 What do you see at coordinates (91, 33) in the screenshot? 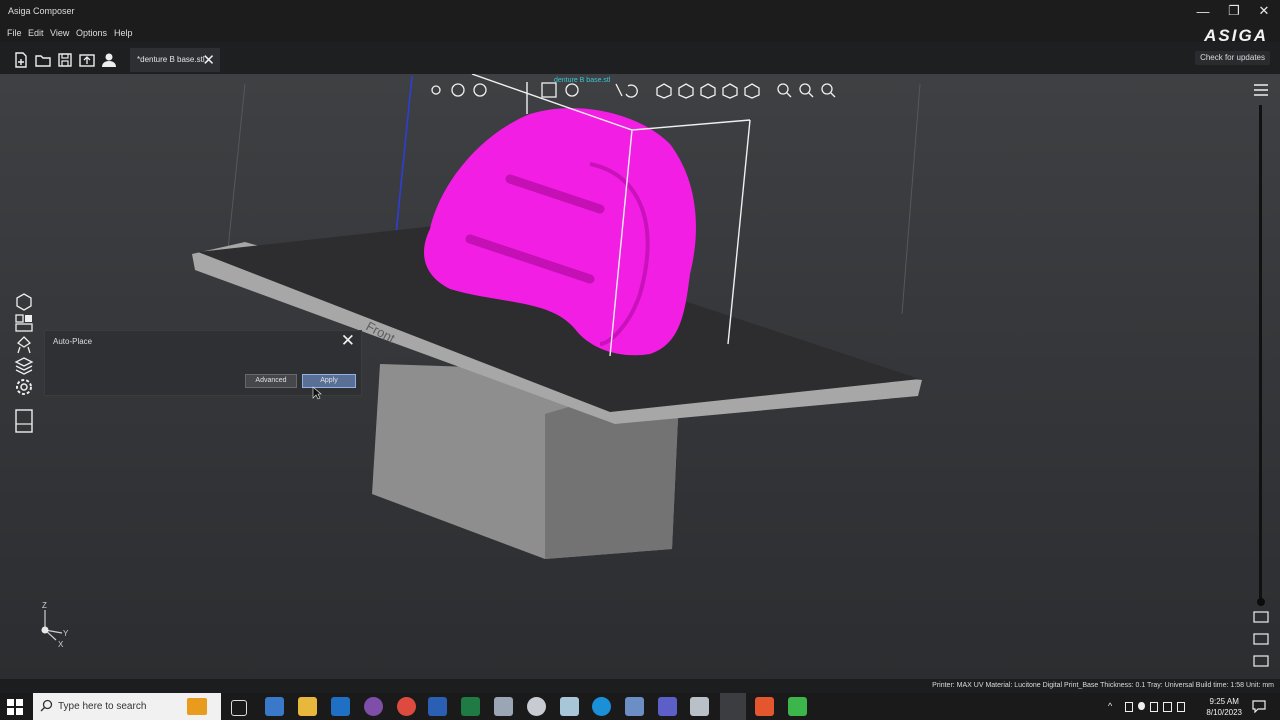
I see `menu-options: Options` at bounding box center [91, 33].